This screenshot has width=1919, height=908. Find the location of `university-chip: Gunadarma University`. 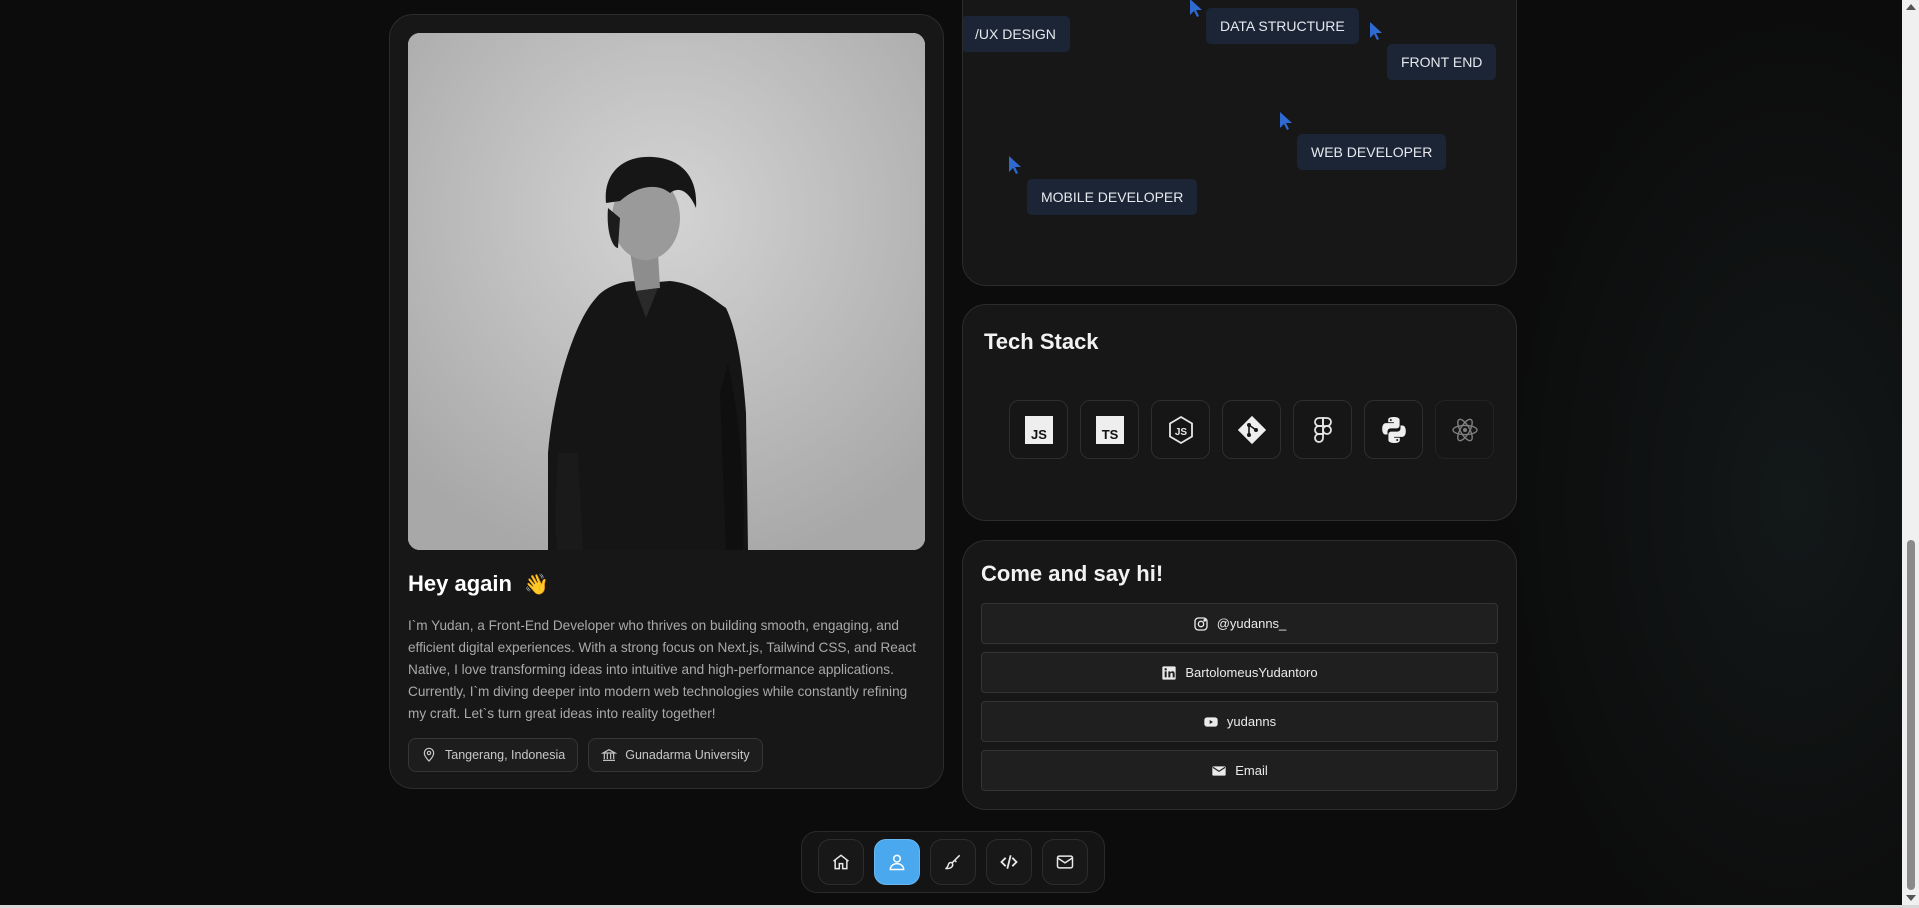

university-chip: Gunadarma University is located at coordinates (675, 755).